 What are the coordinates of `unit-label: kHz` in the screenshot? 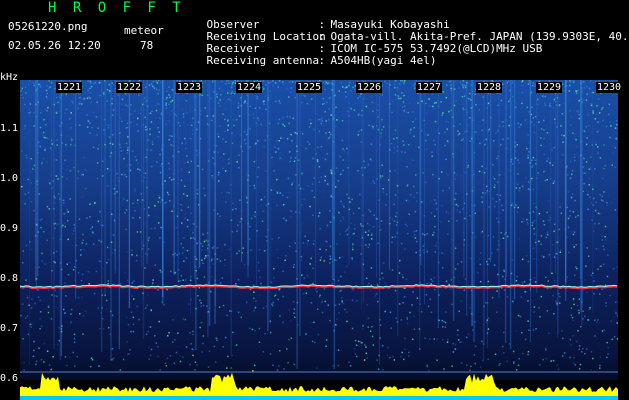 It's located at (9, 77).